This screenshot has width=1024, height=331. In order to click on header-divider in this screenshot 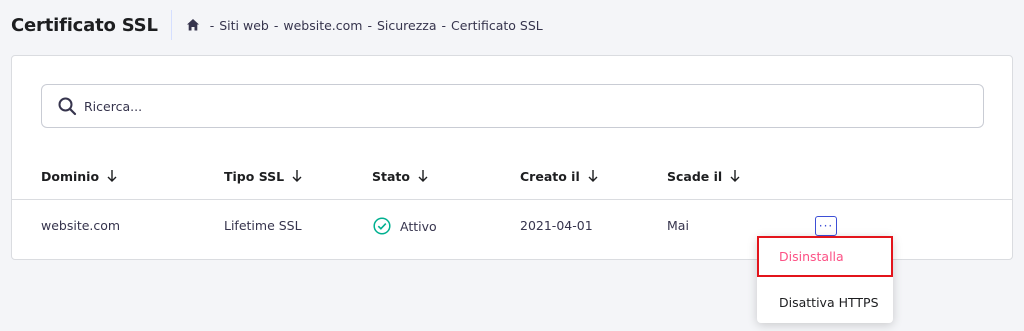, I will do `click(171, 25)`.